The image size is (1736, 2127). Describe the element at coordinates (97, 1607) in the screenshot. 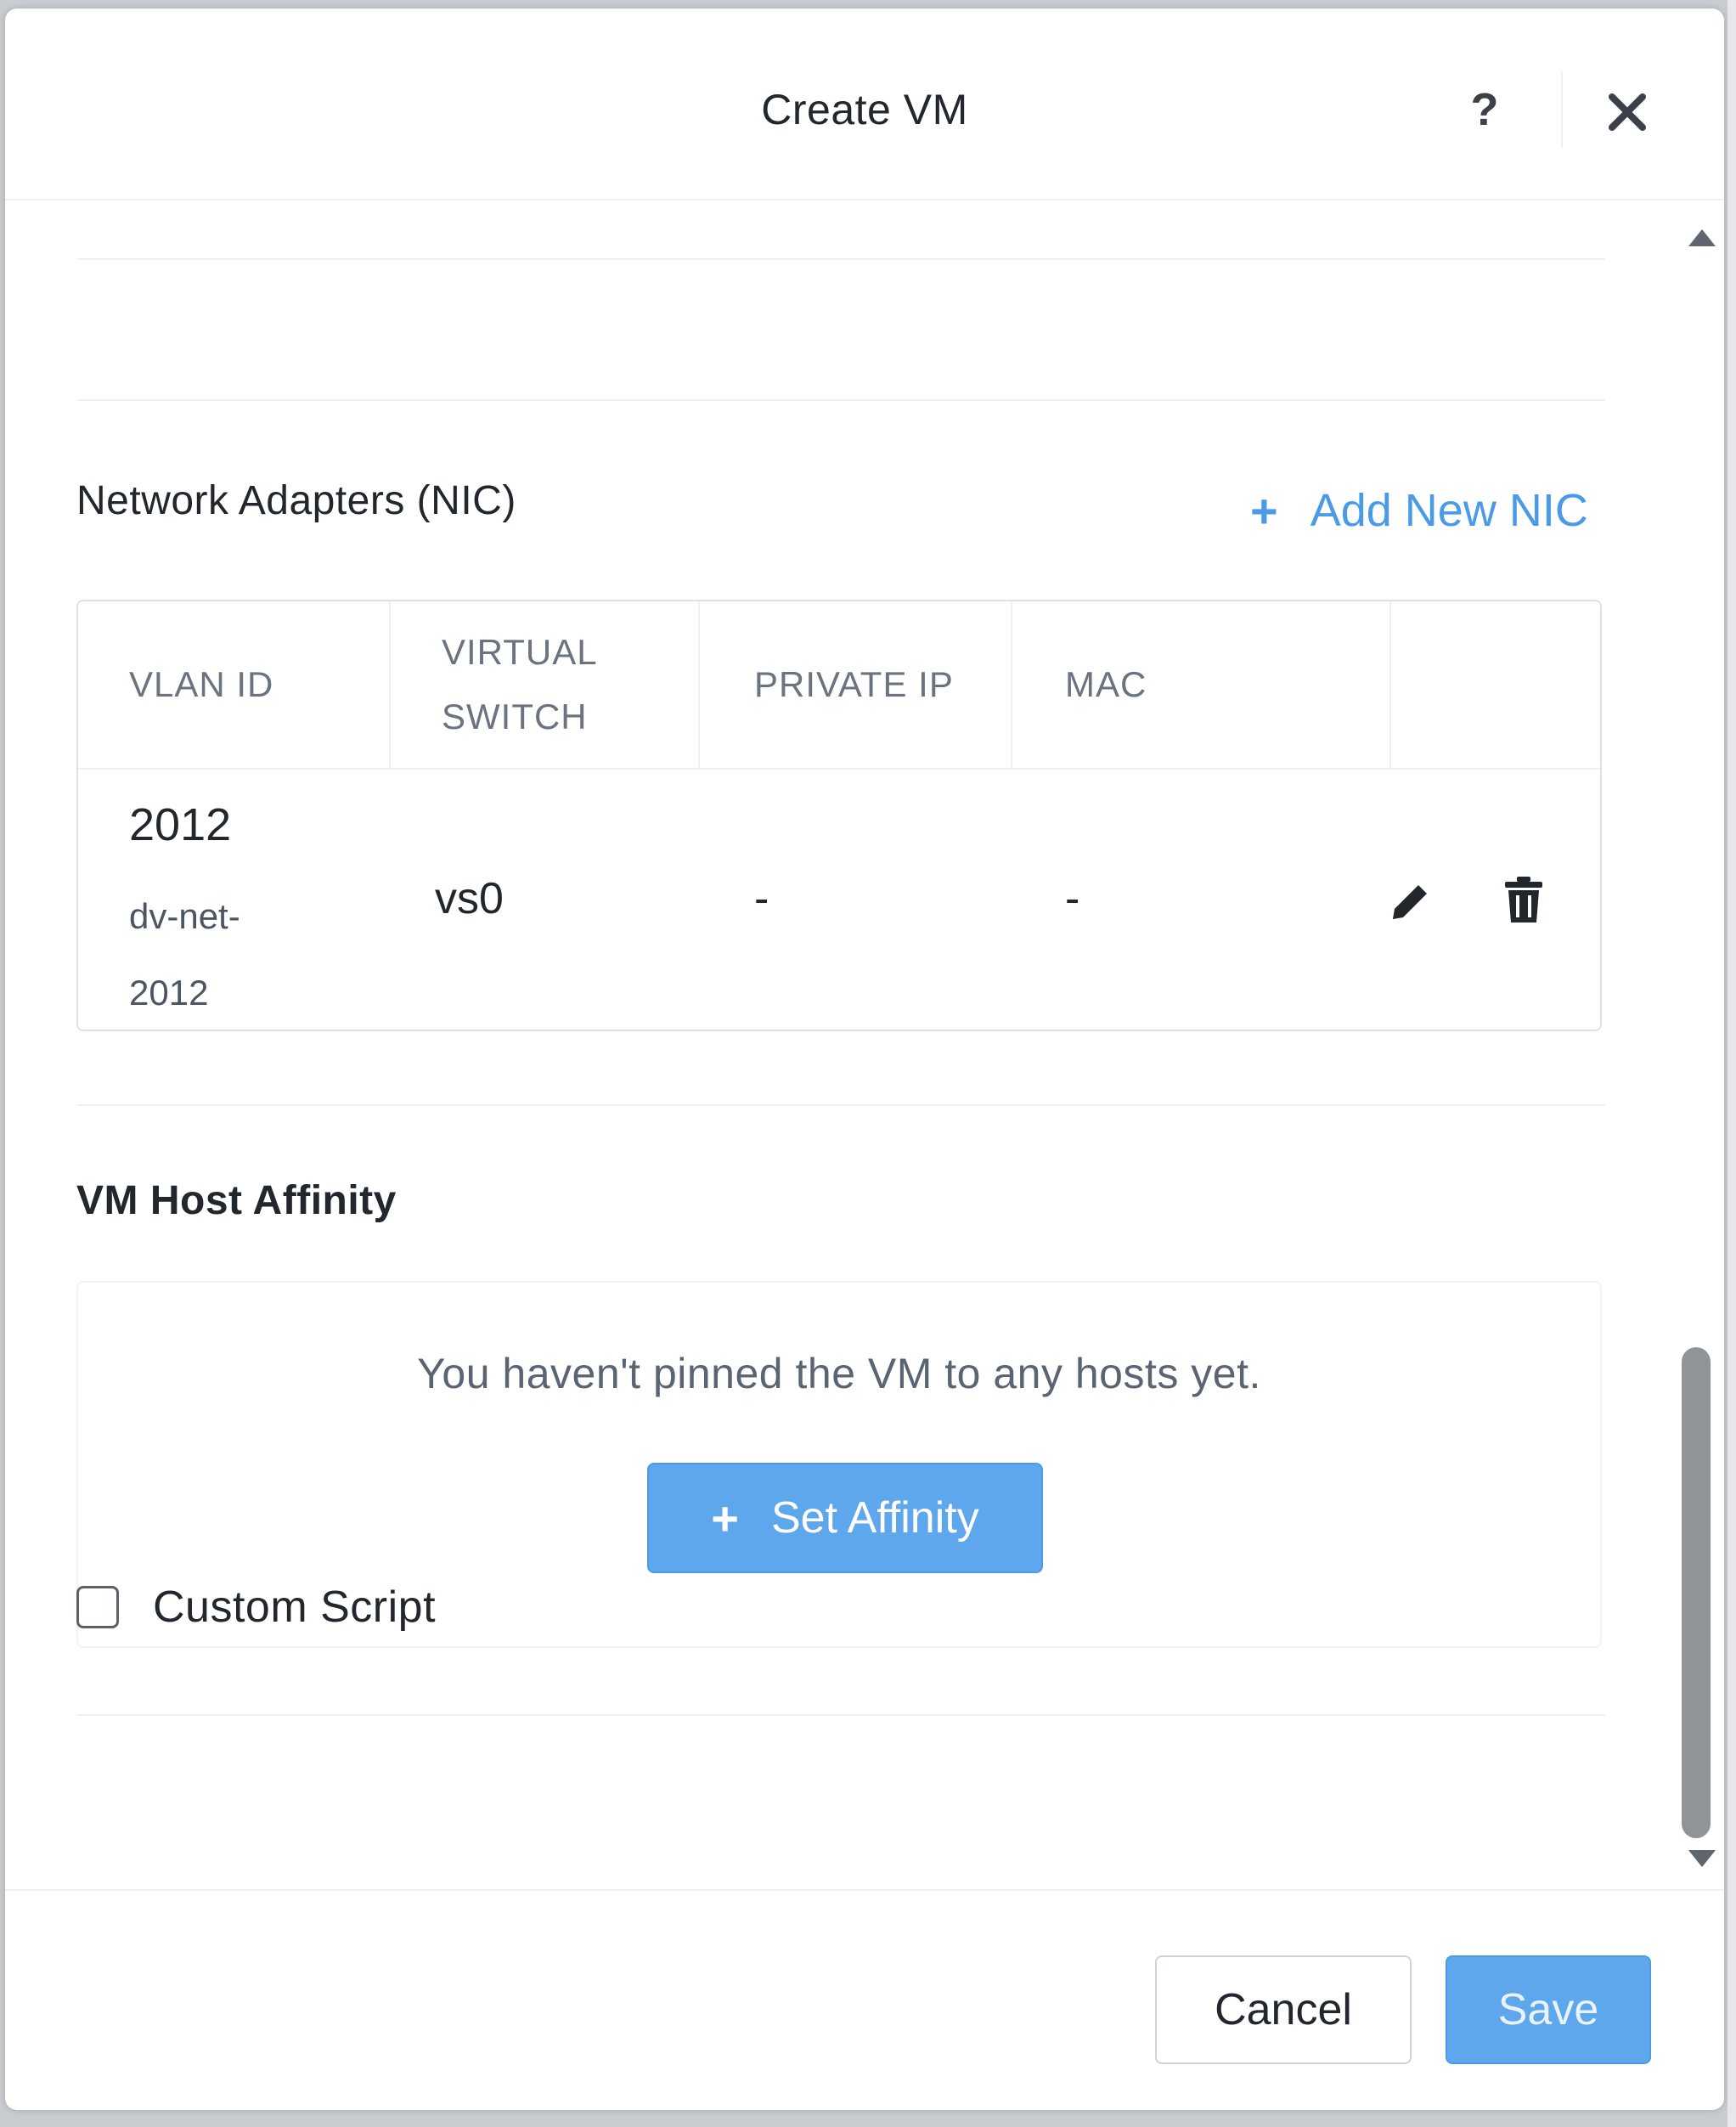

I see `custom-script-checkbox` at that location.